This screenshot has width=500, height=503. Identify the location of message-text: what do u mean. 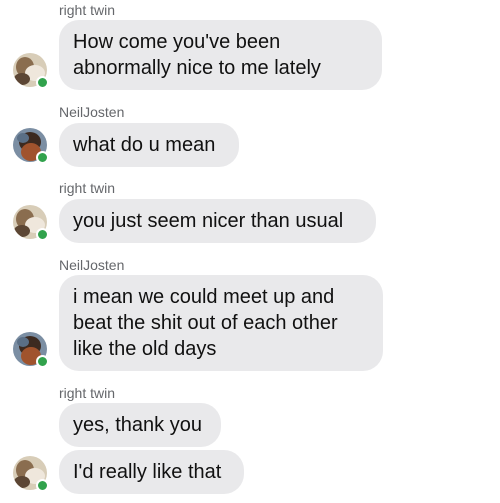
(144, 145).